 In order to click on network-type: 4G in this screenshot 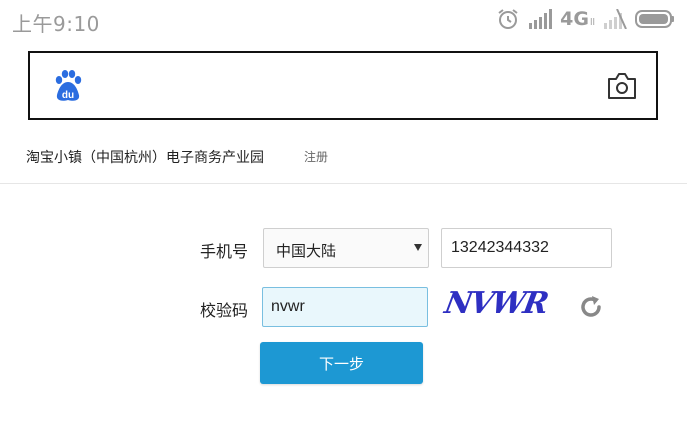, I will do `click(574, 19)`.